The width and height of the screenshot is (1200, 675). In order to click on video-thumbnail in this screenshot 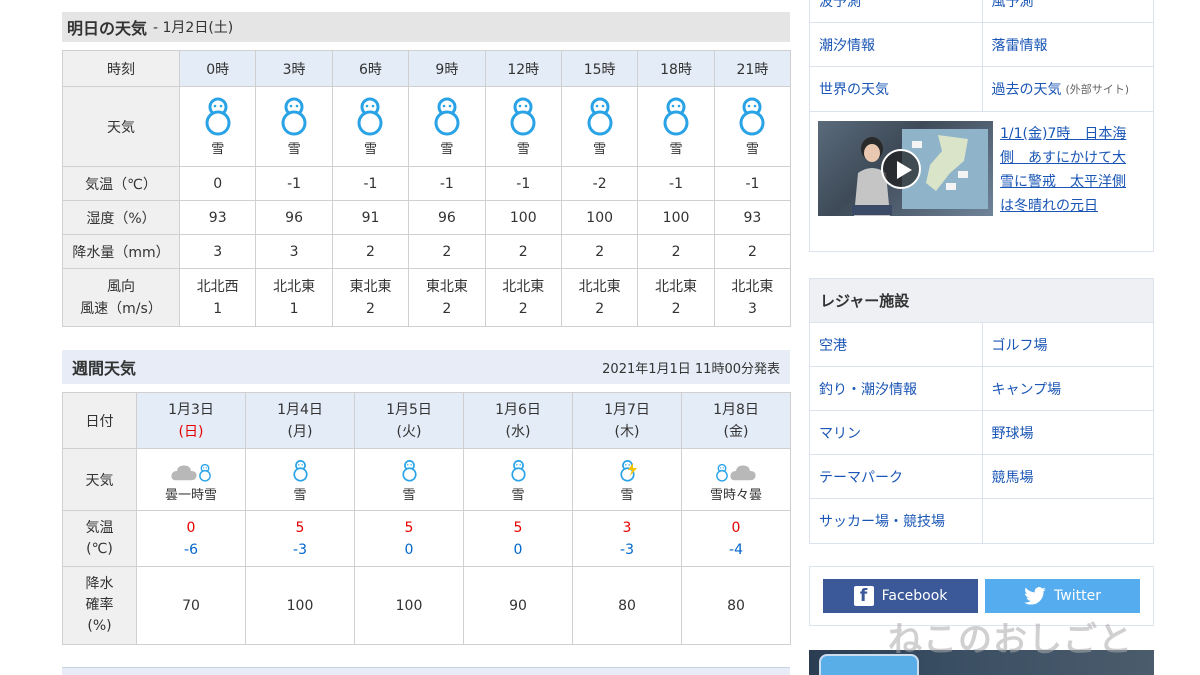, I will do `click(905, 168)`.